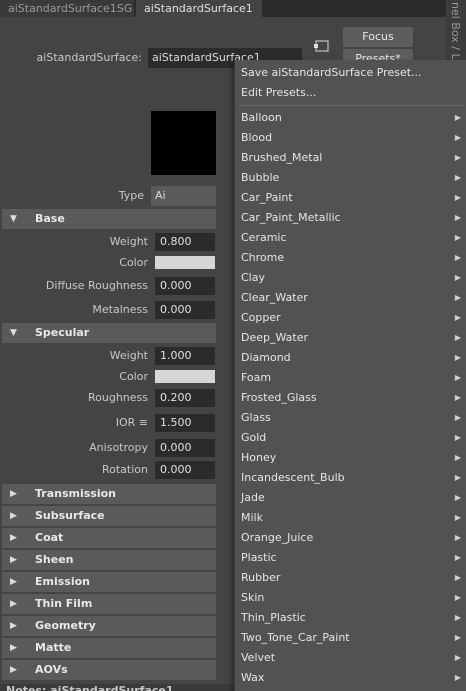 This screenshot has height=691, width=466. I want to click on menu-item-preset: Deep_Water ▶, so click(350, 338).